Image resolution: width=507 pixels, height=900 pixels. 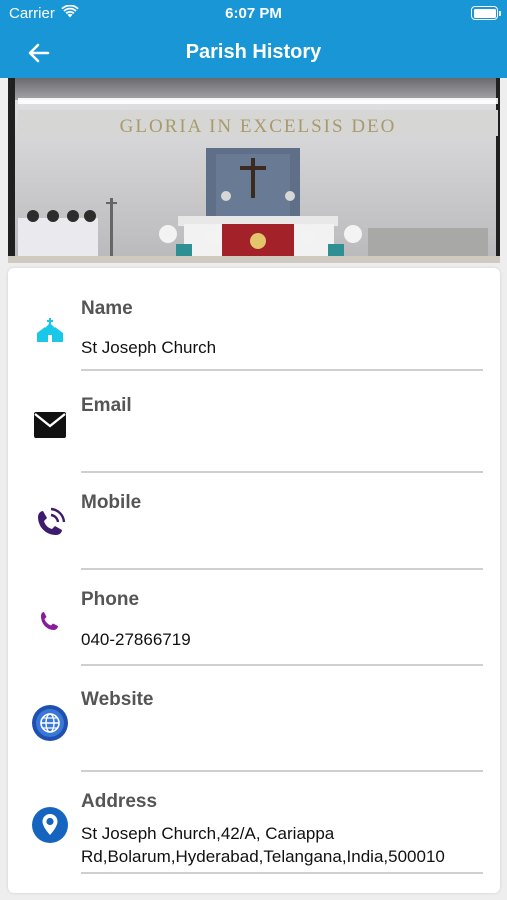 I want to click on phone-ringing-icon, so click(x=50, y=523).